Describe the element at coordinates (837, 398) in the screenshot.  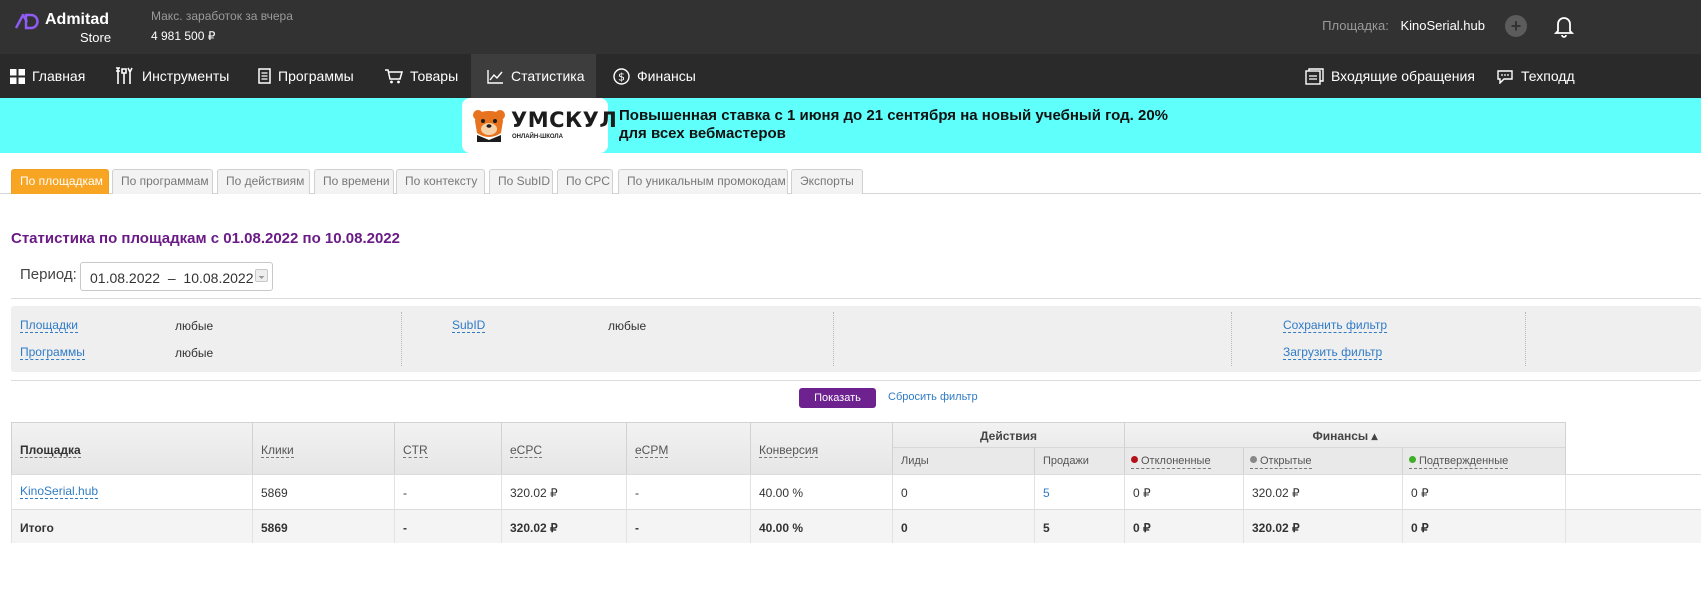
I see `show-button: Показать` at that location.